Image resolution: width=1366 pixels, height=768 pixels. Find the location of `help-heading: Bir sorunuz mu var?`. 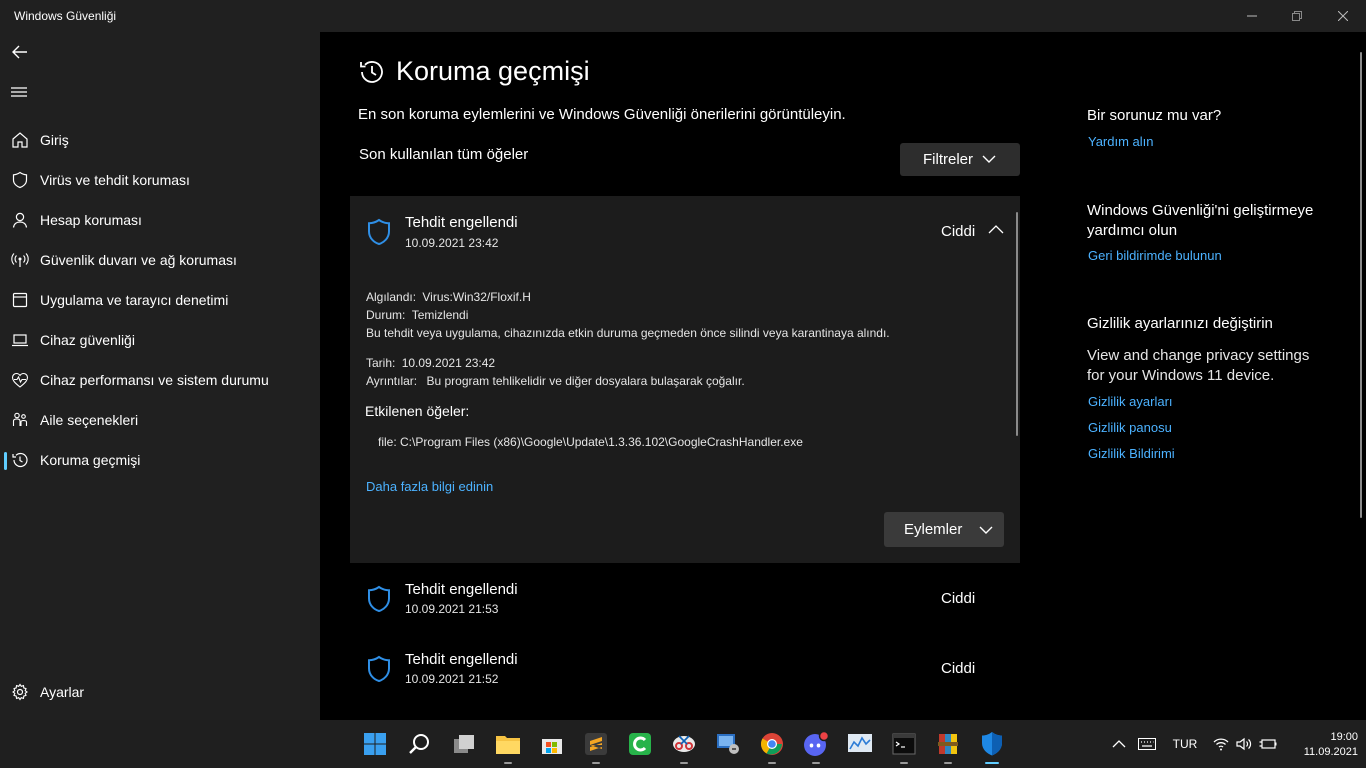

help-heading: Bir sorunuz mu var? is located at coordinates (1154, 115).